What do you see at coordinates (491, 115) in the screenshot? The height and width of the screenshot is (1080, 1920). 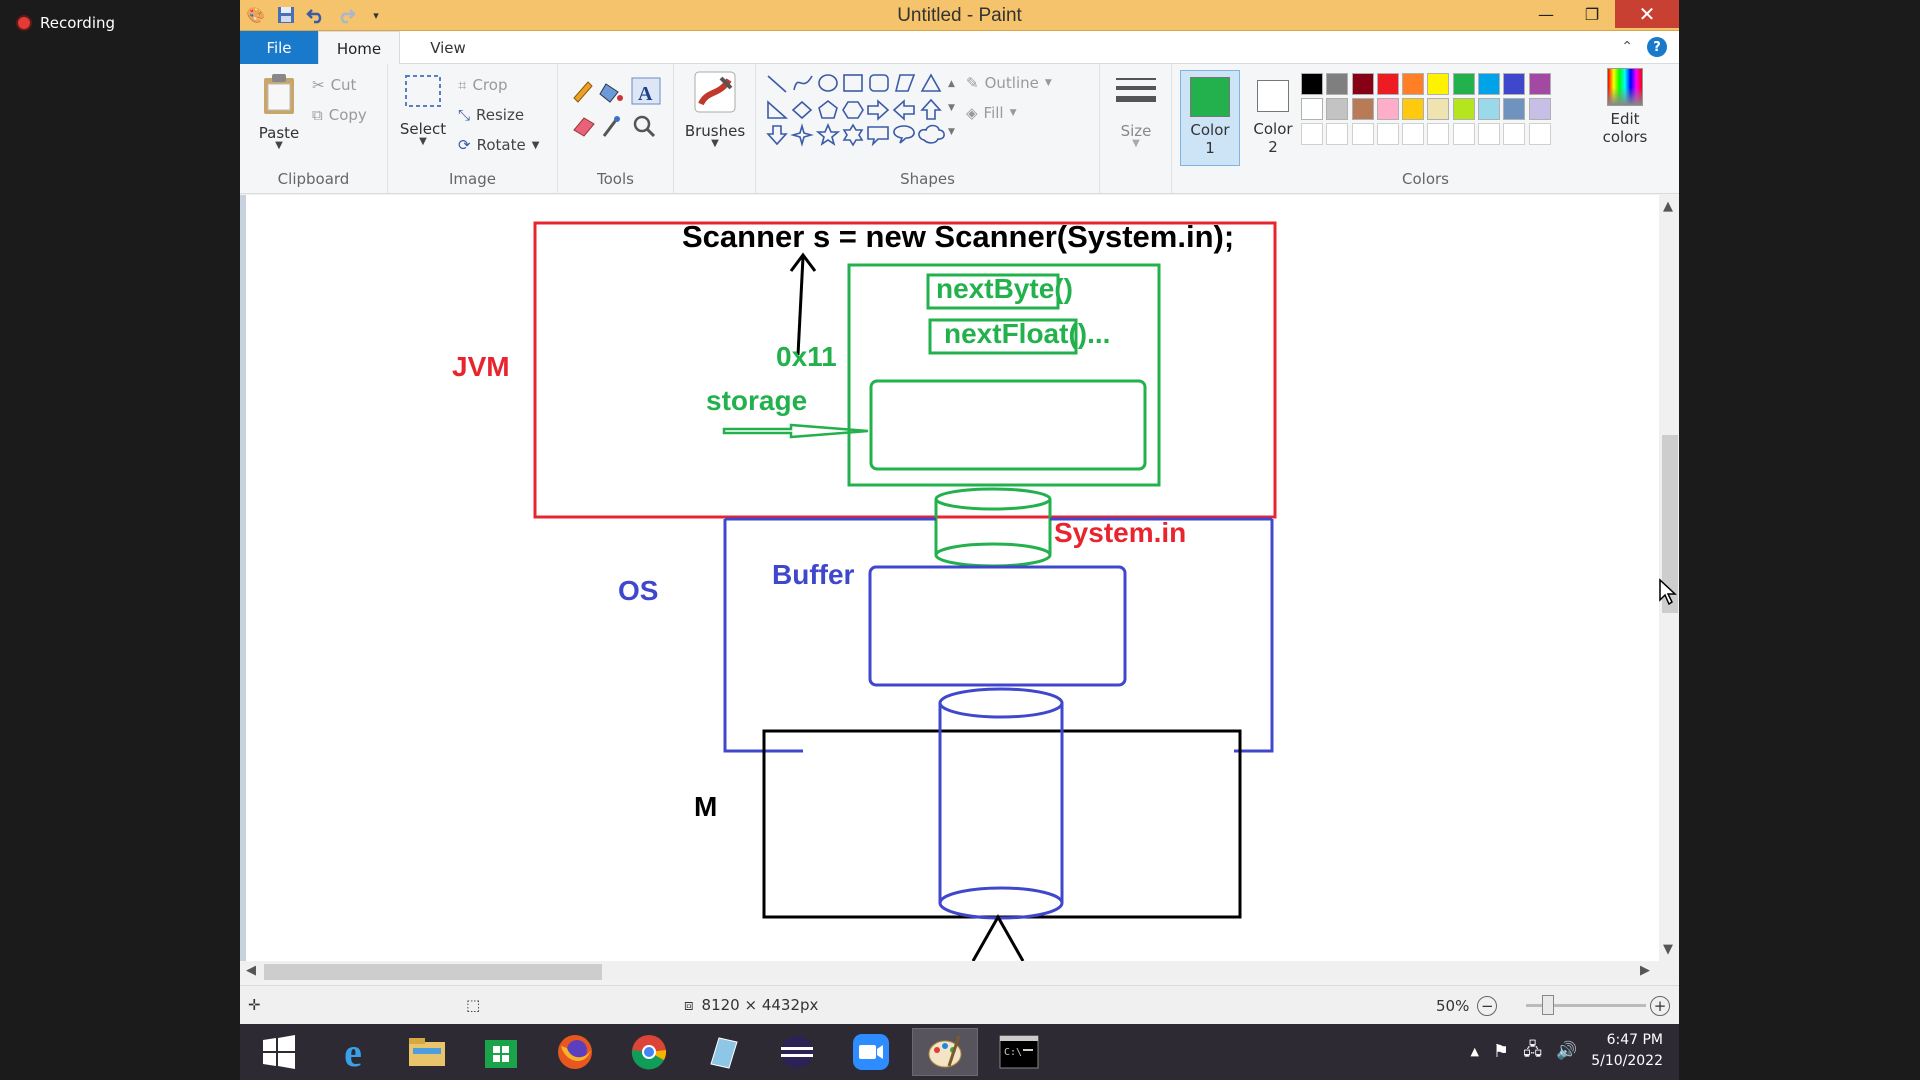 I see `resize-button: ⤡ Resize` at bounding box center [491, 115].